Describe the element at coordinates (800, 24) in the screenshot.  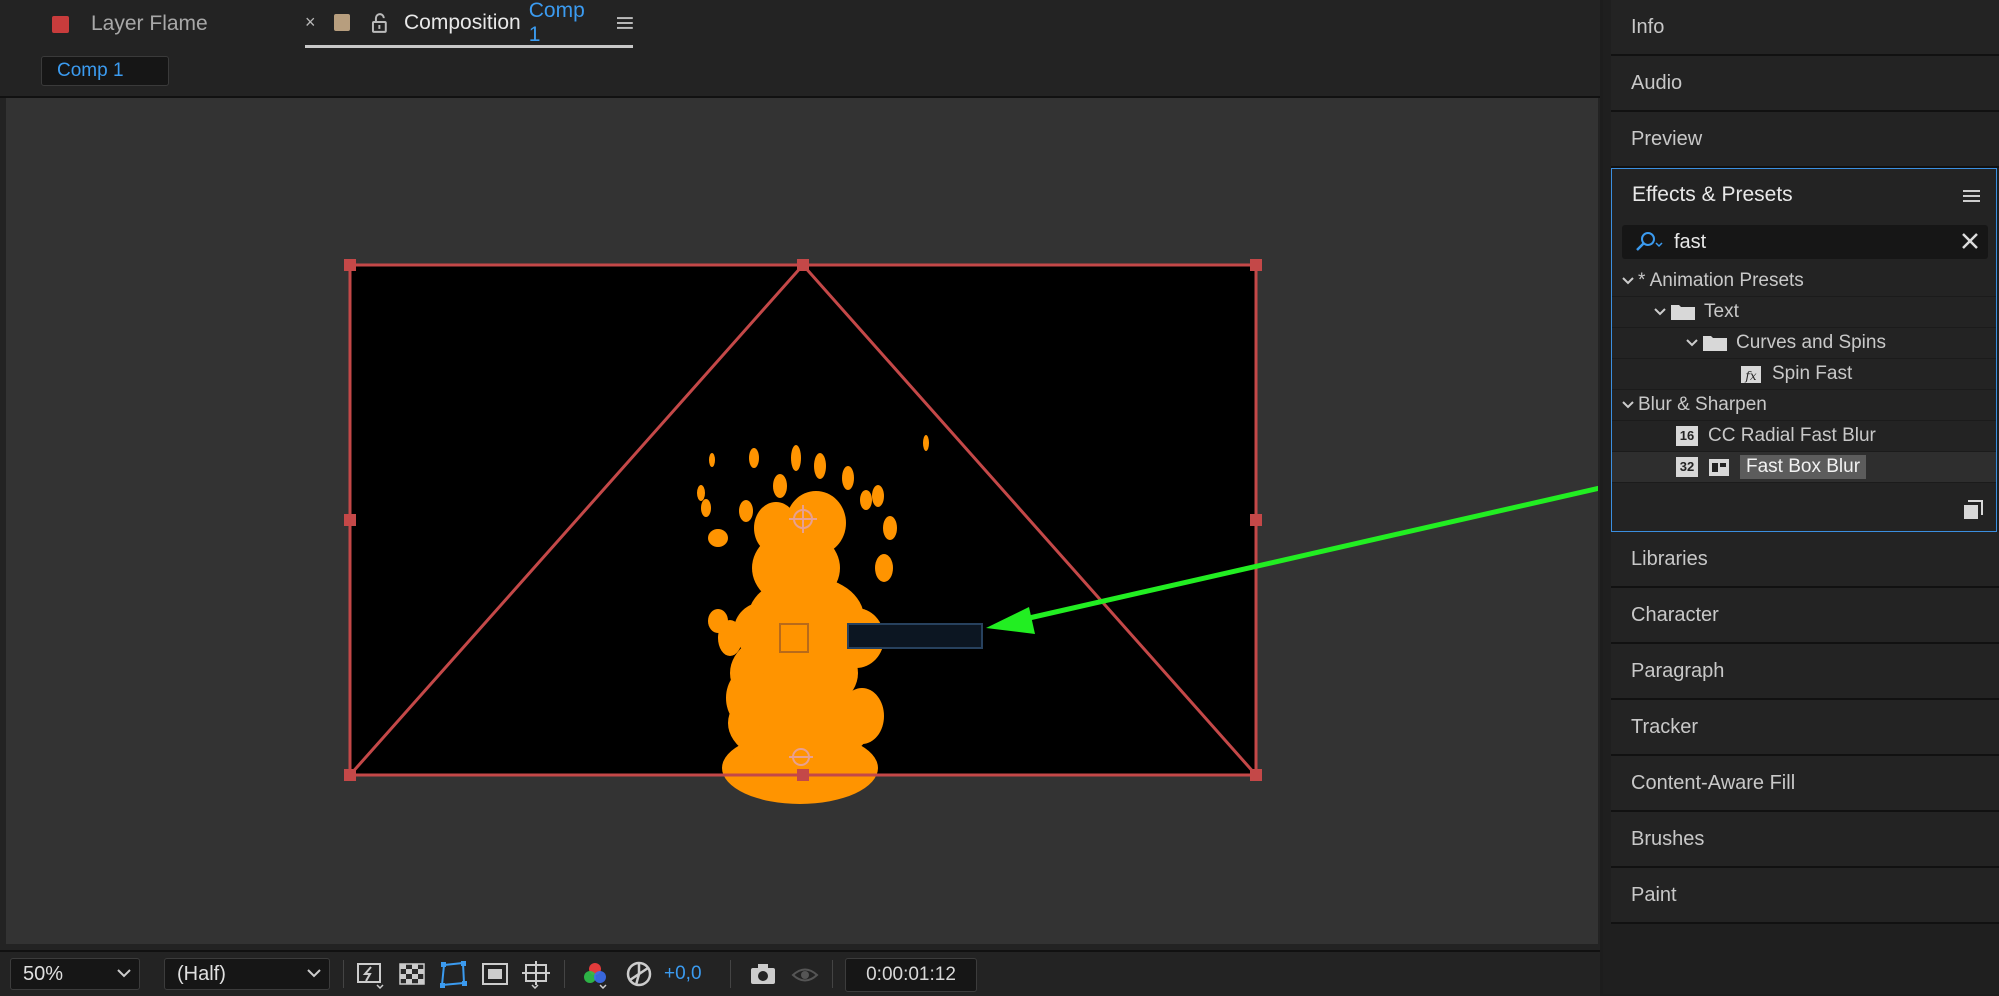
I see `panel-tab-bar: Layer Flame × Composition Comp 1` at that location.